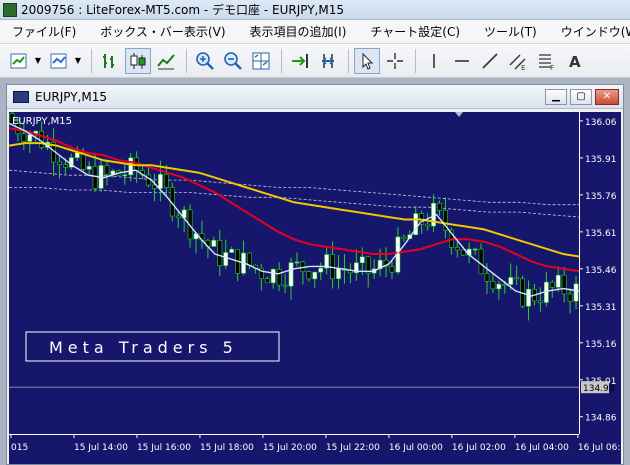  Describe the element at coordinates (601, 123) in the screenshot. I see `price-tick-label: 136.06` at that location.